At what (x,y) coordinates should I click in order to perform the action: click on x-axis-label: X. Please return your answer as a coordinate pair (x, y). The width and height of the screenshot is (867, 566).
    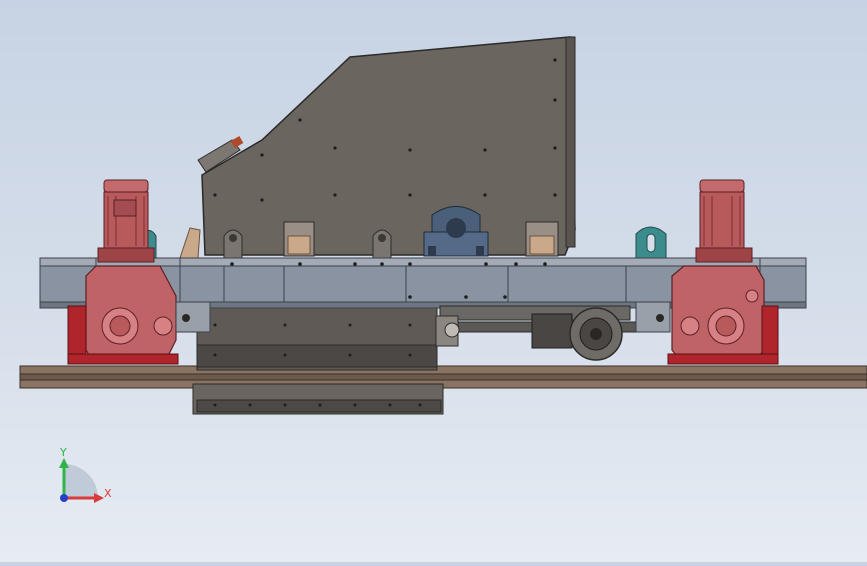
    Looking at the image, I should click on (108, 493).